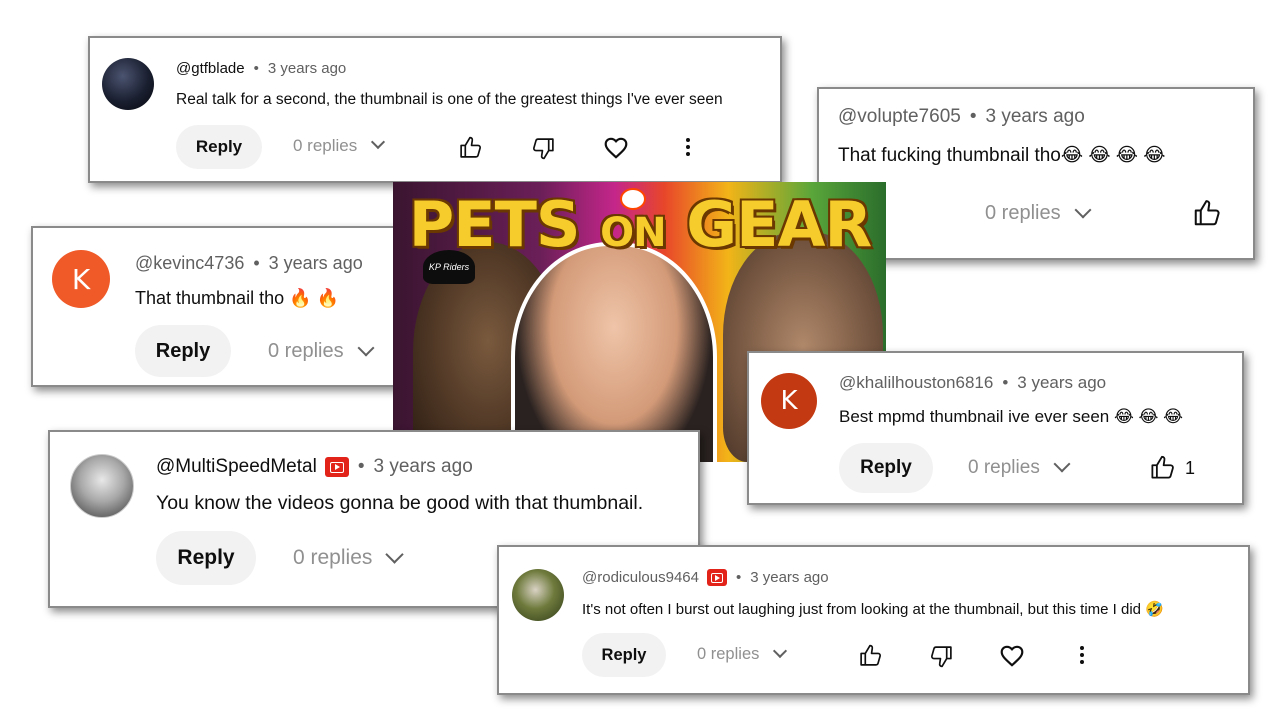  What do you see at coordinates (633, 233) in the screenshot?
I see `title-word-on: ON` at bounding box center [633, 233].